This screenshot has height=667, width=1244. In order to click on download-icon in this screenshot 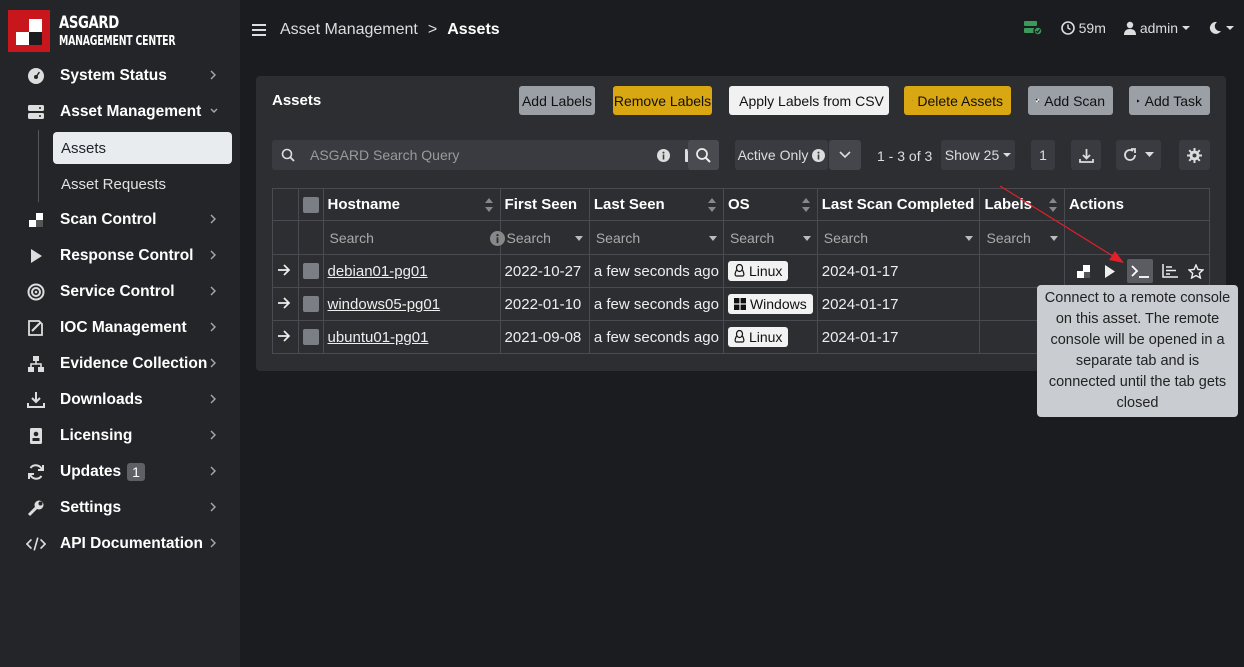, I will do `click(1086, 155)`.